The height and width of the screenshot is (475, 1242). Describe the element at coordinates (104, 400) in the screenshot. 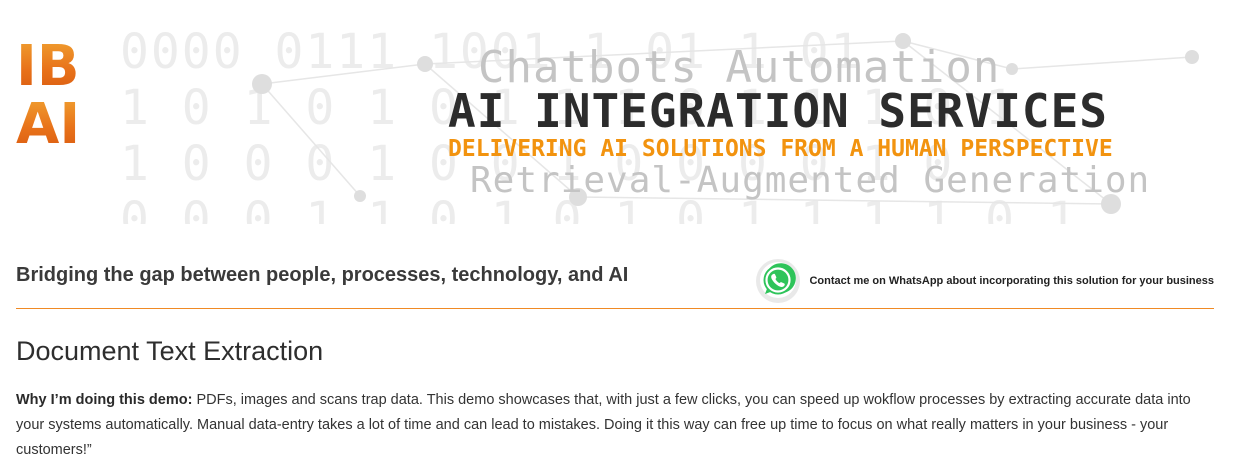

I see `intro-label: Why I’m doing this demo:` at that location.